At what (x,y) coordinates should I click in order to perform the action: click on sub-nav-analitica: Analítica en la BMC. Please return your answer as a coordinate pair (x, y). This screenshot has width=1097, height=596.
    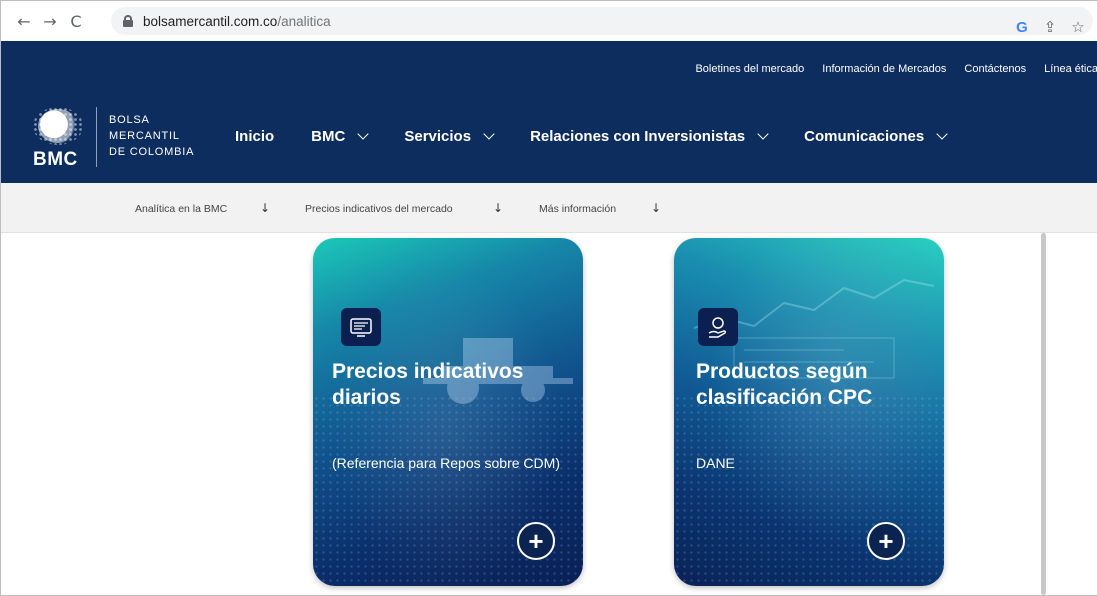
    Looking at the image, I should click on (181, 209).